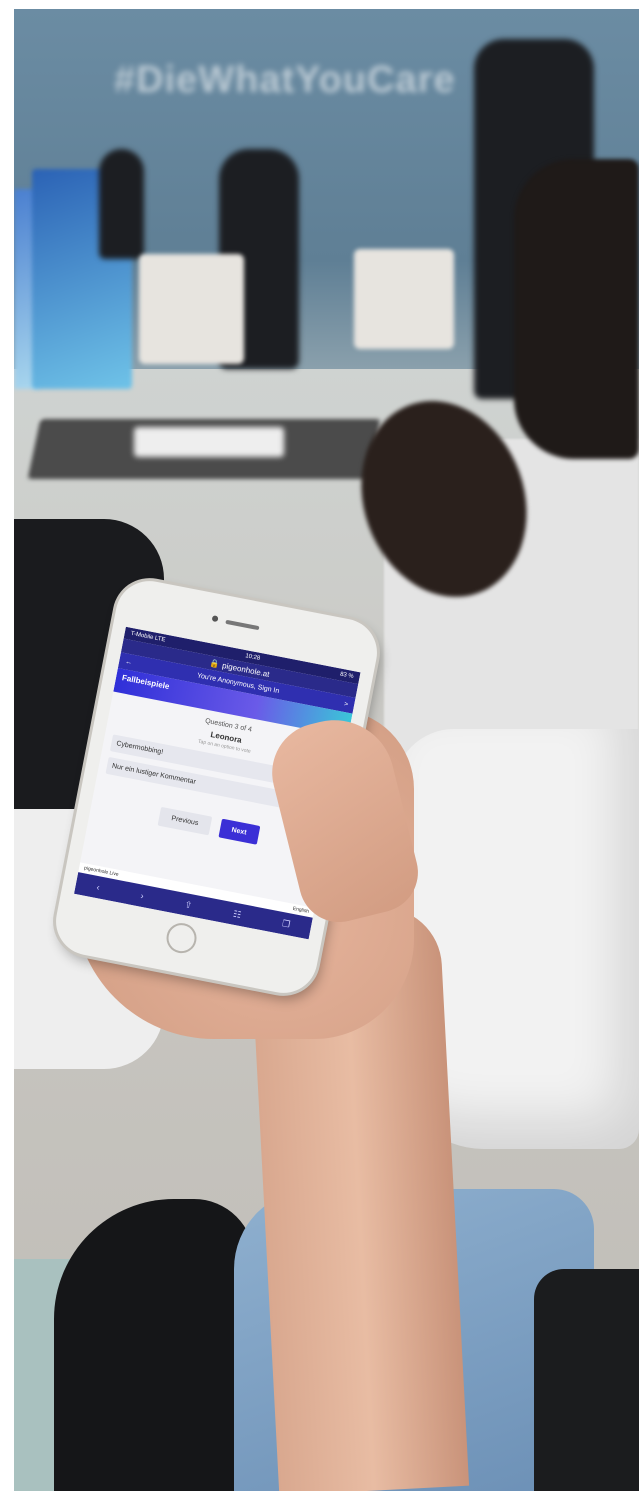 The width and height of the screenshot is (639, 1491). Describe the element at coordinates (214, 663) in the screenshot. I see `lock-icon: 🔒` at that location.